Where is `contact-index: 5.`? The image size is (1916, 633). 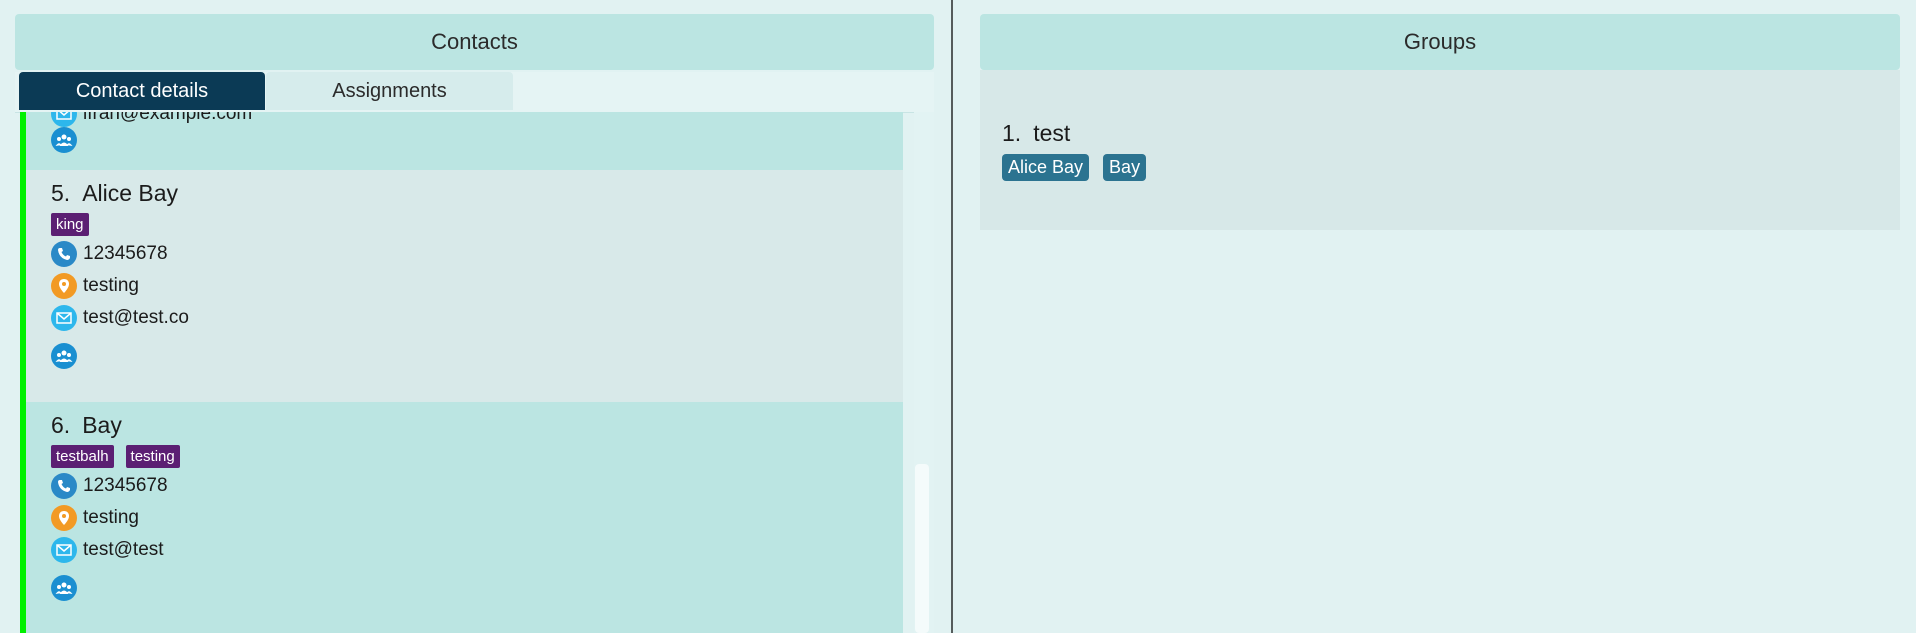
contact-index: 5. is located at coordinates (61, 193).